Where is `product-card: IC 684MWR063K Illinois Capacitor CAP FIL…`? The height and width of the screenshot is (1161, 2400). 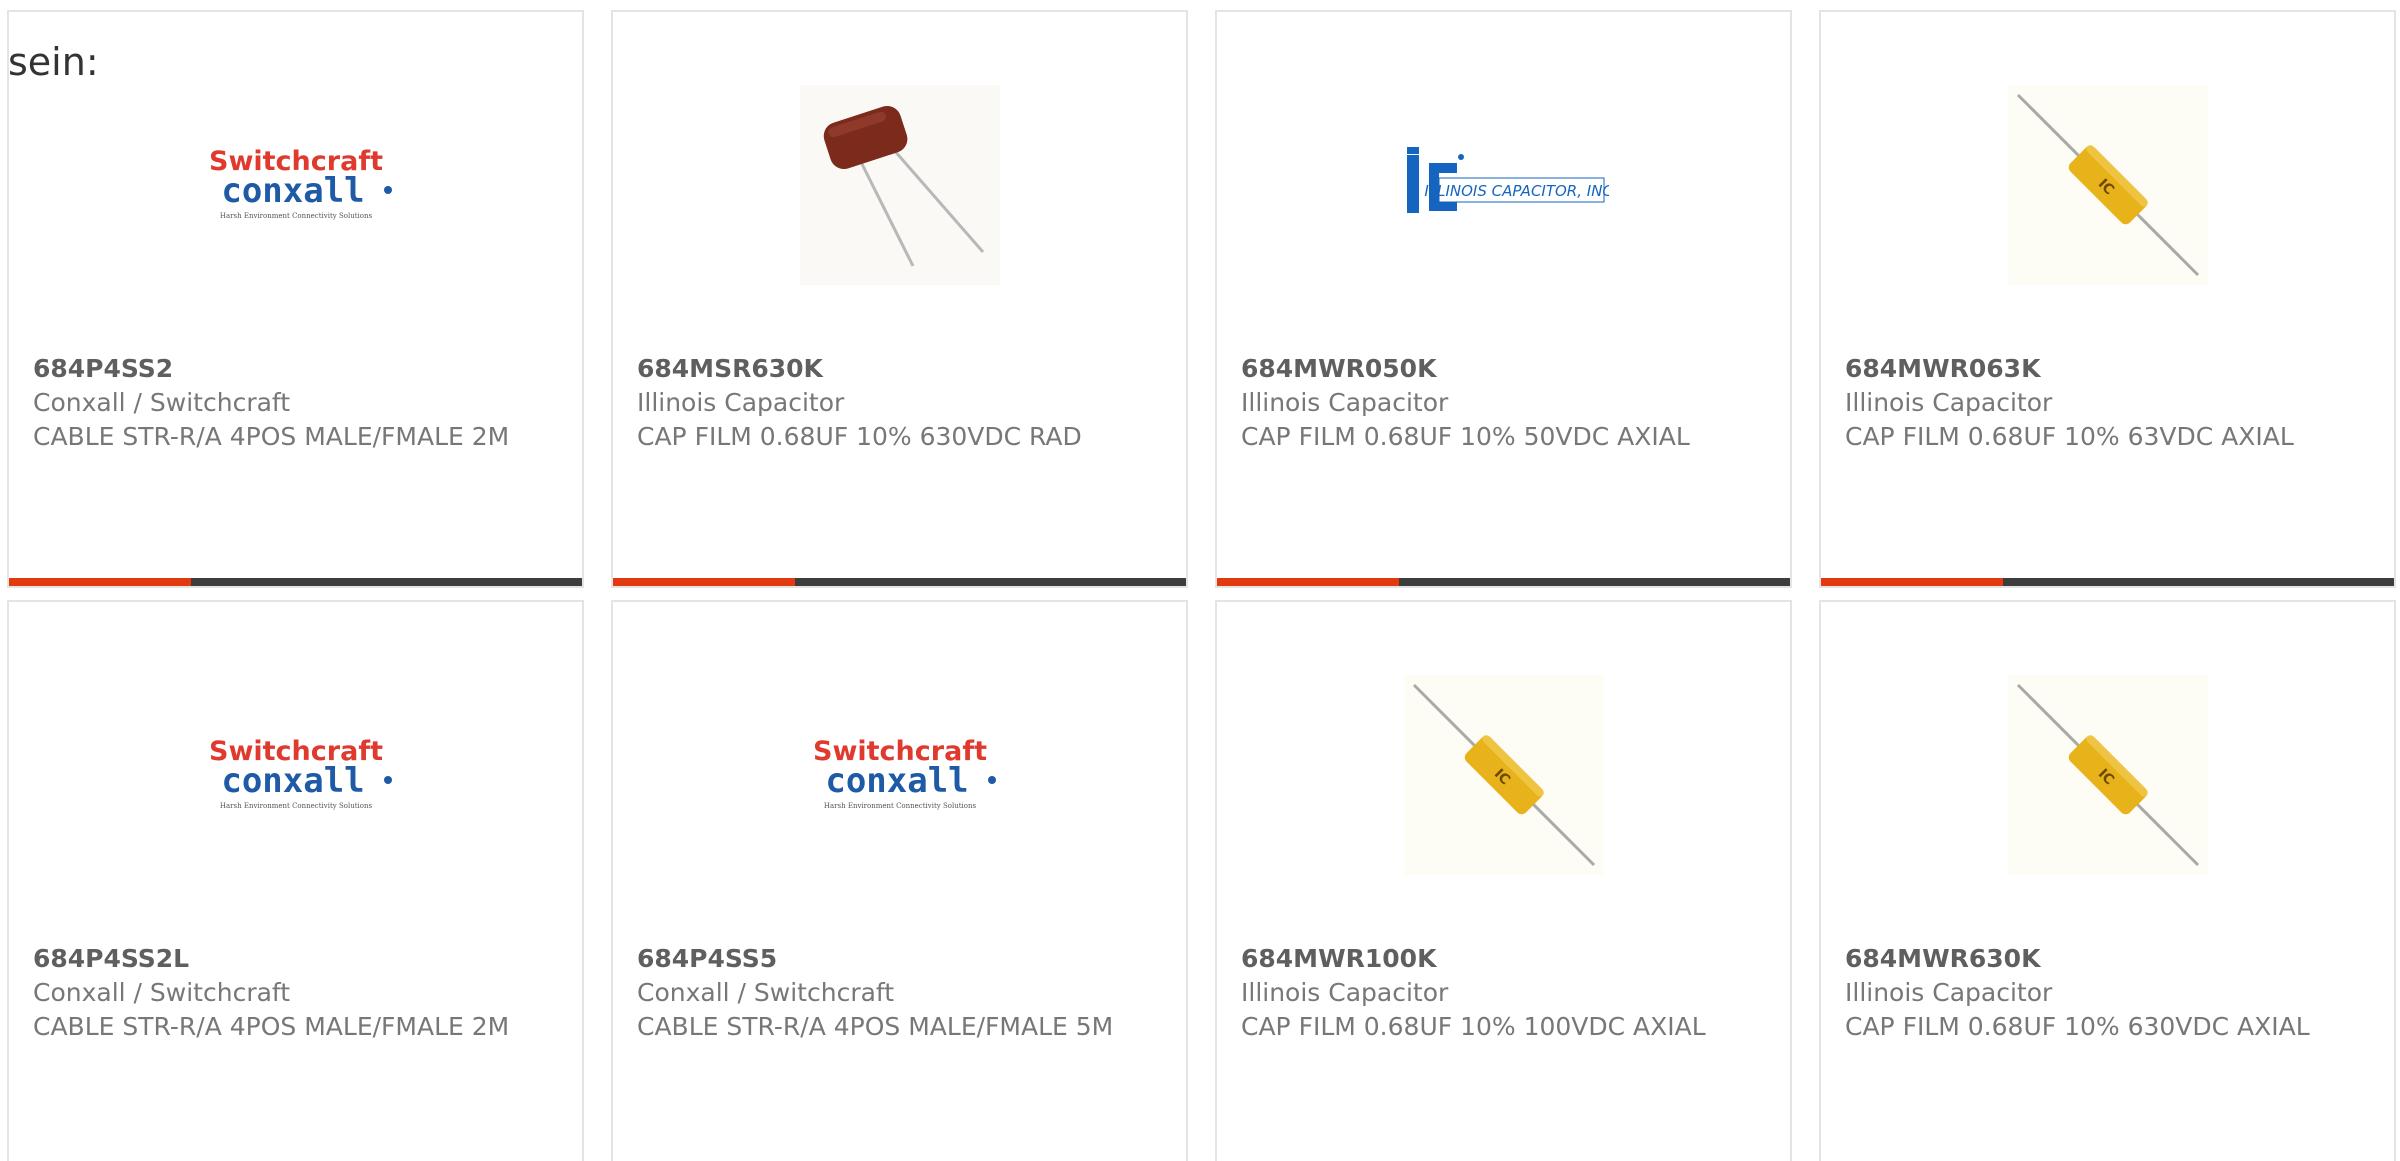 product-card: IC 684MWR063K Illinois Capacitor CAP FIL… is located at coordinates (2107, 299).